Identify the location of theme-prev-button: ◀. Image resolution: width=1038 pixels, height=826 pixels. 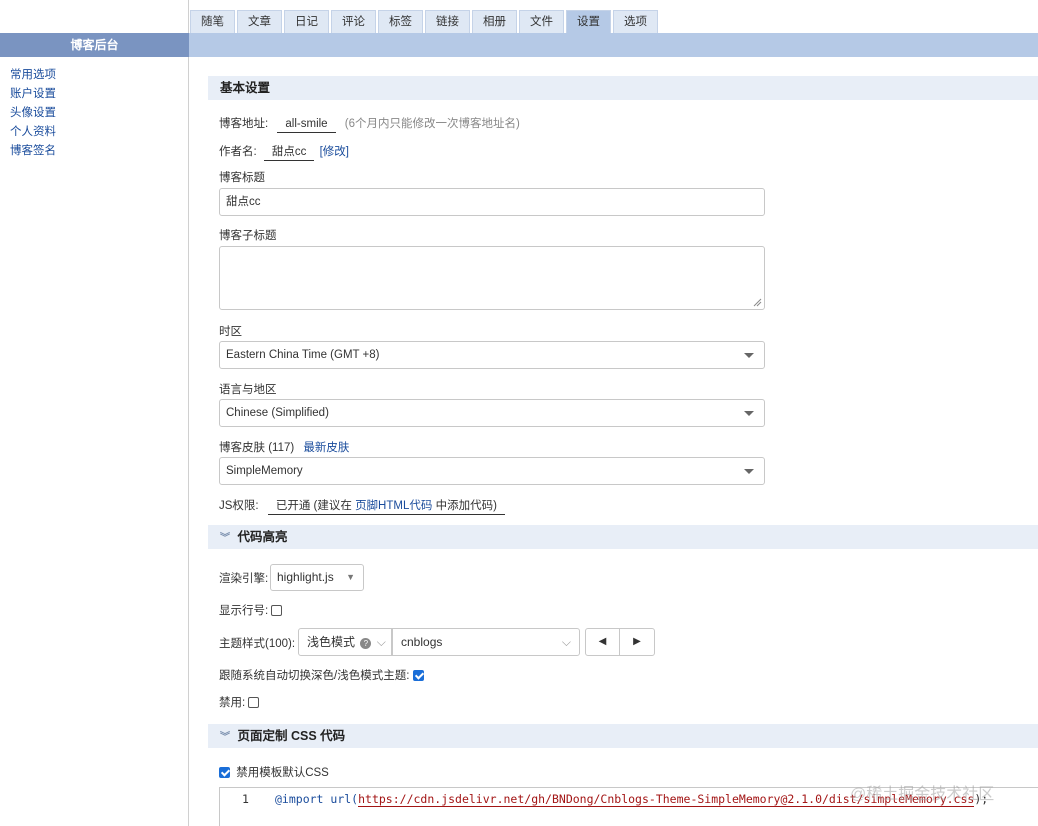
(602, 642).